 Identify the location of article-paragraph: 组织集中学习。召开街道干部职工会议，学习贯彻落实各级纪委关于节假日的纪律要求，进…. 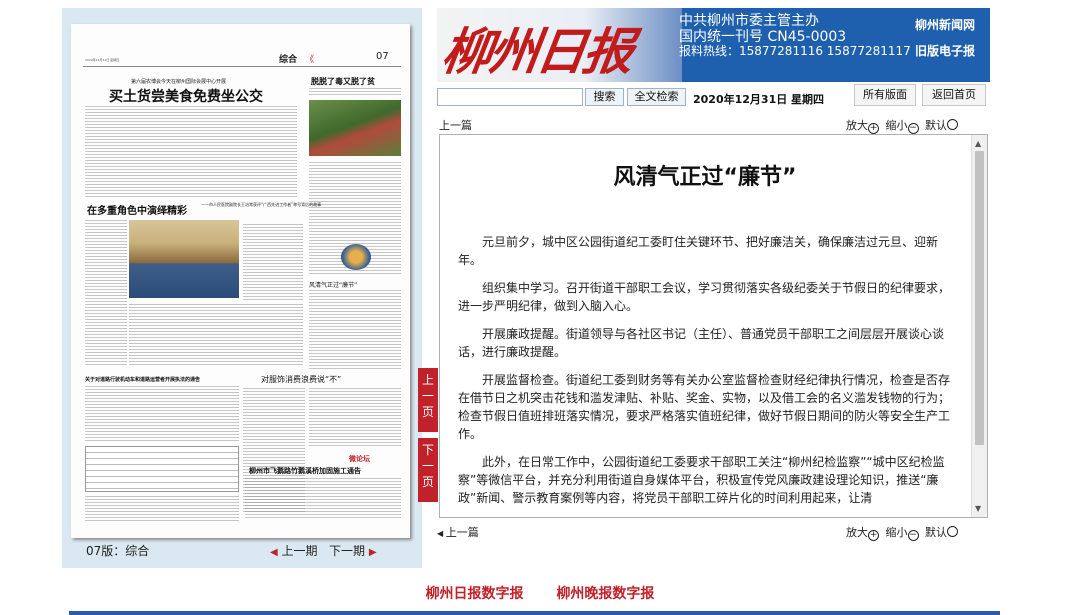
(704, 297).